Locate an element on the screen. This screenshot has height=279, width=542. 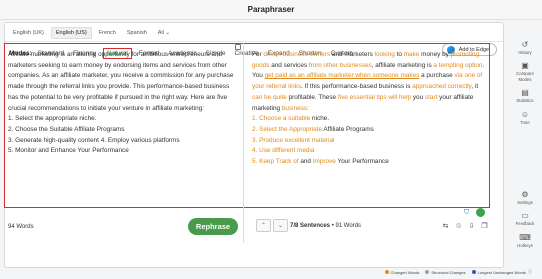
changed-word: start is located at coordinates (431, 97).